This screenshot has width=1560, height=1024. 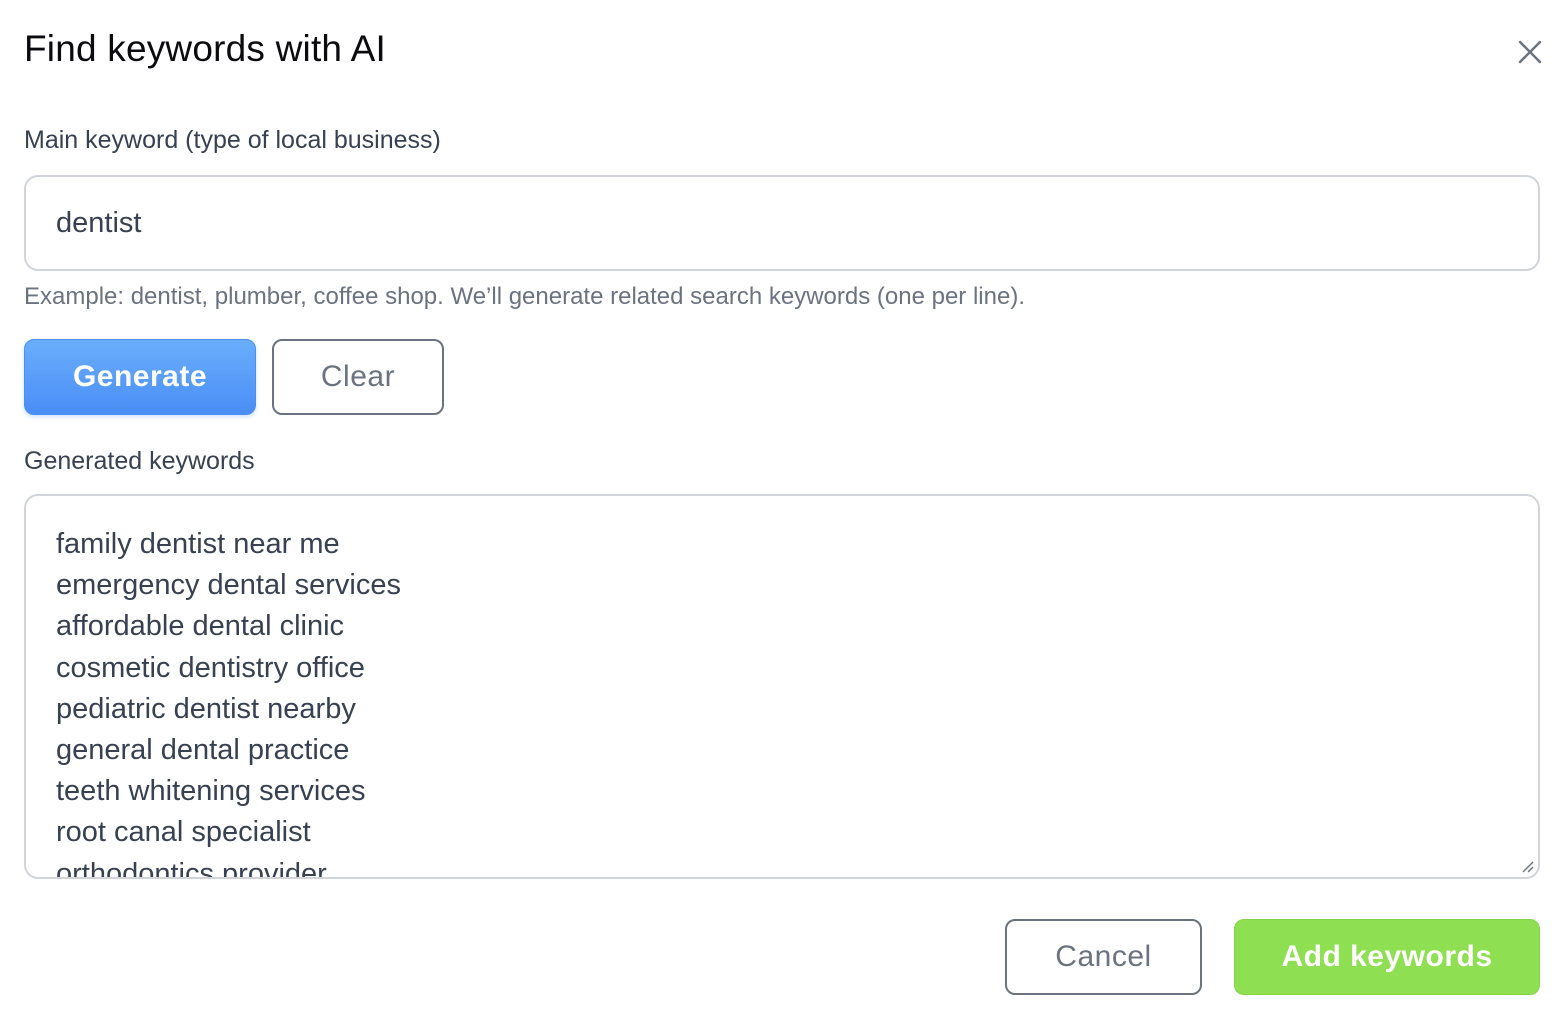 What do you see at coordinates (205, 48) in the screenshot?
I see `dialog-title: Find keywords with AI` at bounding box center [205, 48].